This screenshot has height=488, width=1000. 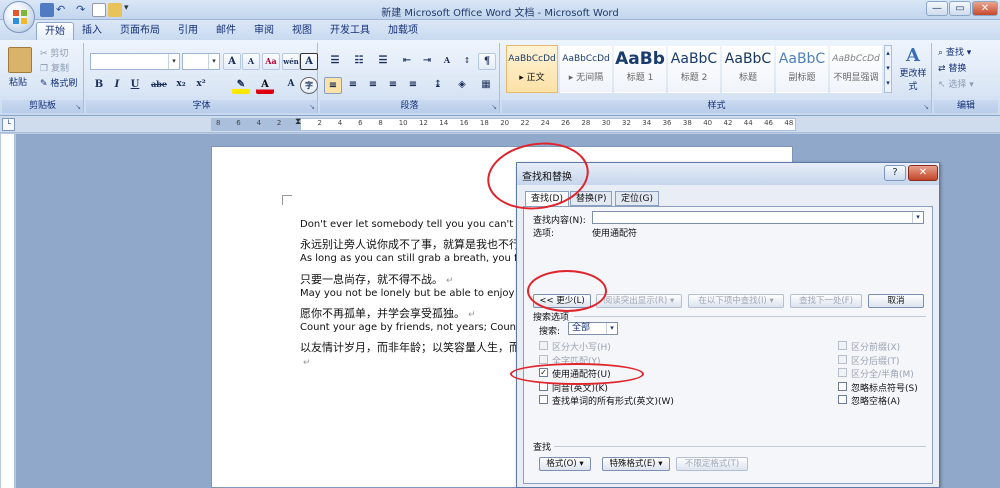 I want to click on clear-format-button: Aa, so click(x=271, y=61).